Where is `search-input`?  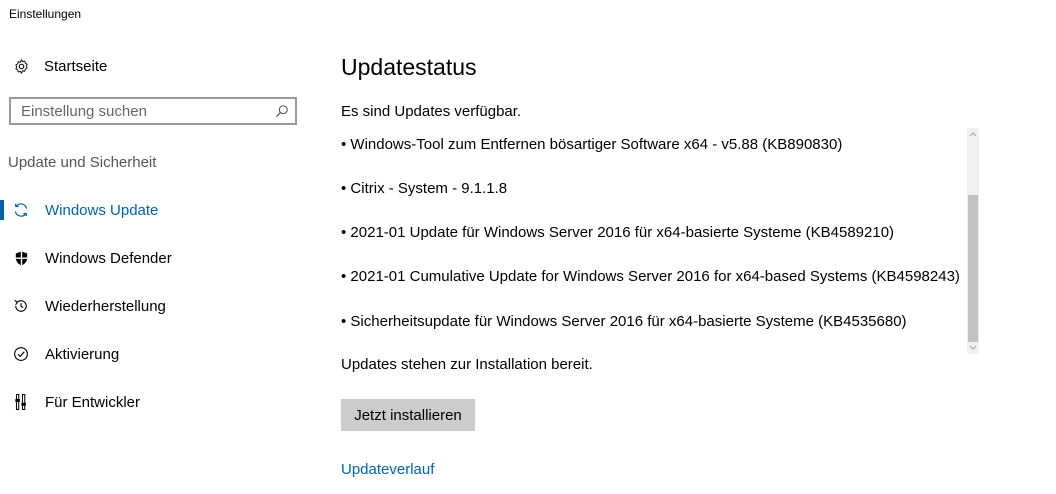
search-input is located at coordinates (140, 111).